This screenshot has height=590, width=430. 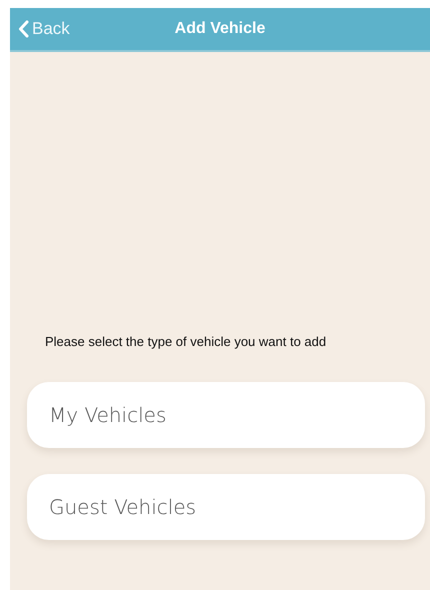 What do you see at coordinates (23, 29) in the screenshot?
I see `chevron-left-icon` at bounding box center [23, 29].